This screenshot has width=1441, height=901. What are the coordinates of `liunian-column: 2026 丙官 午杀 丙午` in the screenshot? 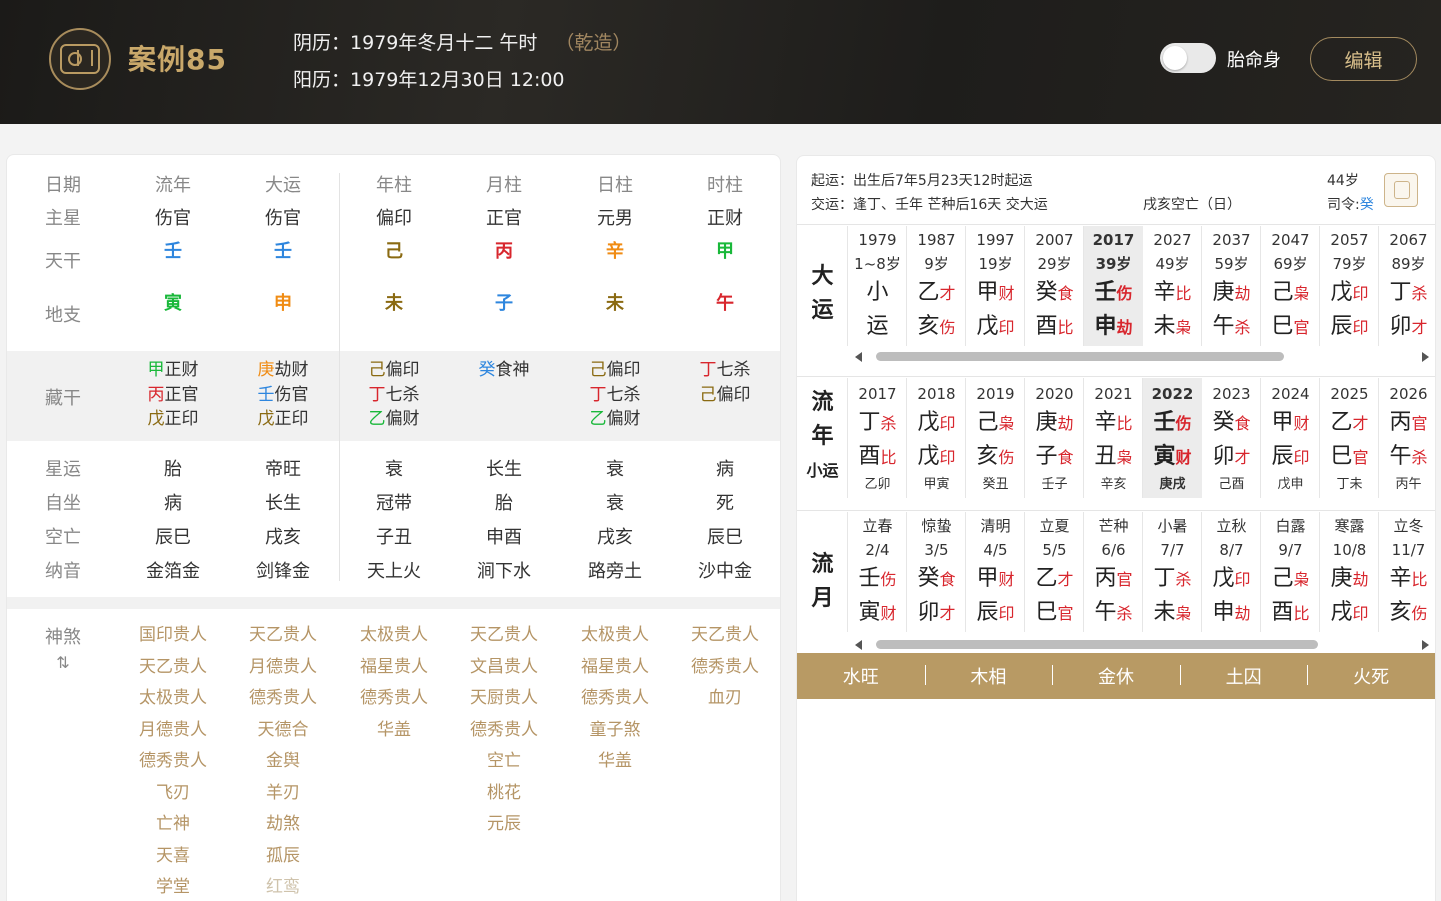 It's located at (1408, 438).